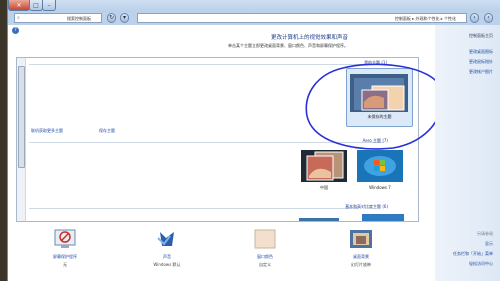 This screenshot has height=281, width=500. I want to click on dropdown-button: ▾, so click(124, 18).